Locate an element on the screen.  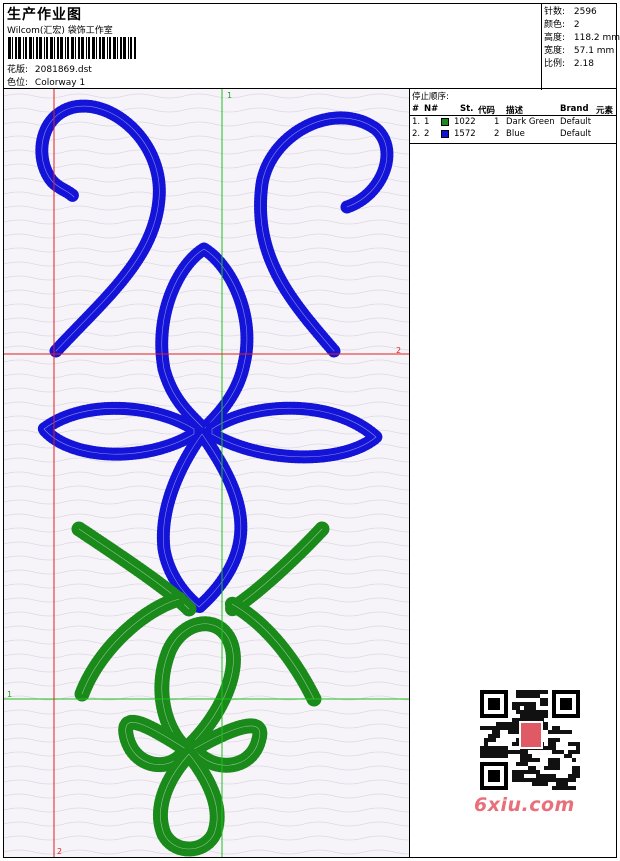
guide-label-top: 1 is located at coordinates (229, 95).